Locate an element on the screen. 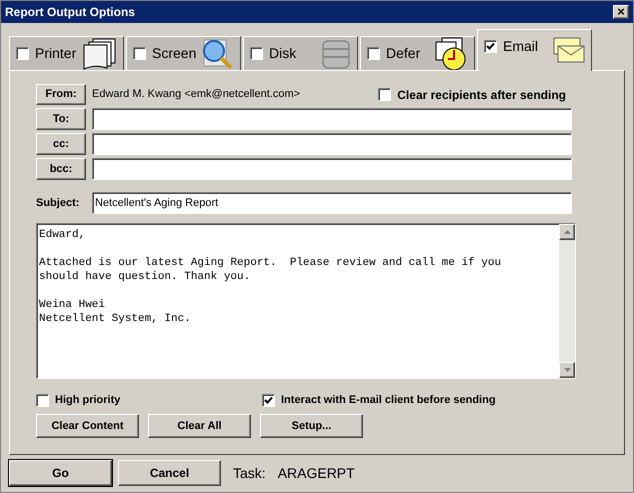 The width and height of the screenshot is (634, 493). tab-label: Email is located at coordinates (520, 46).